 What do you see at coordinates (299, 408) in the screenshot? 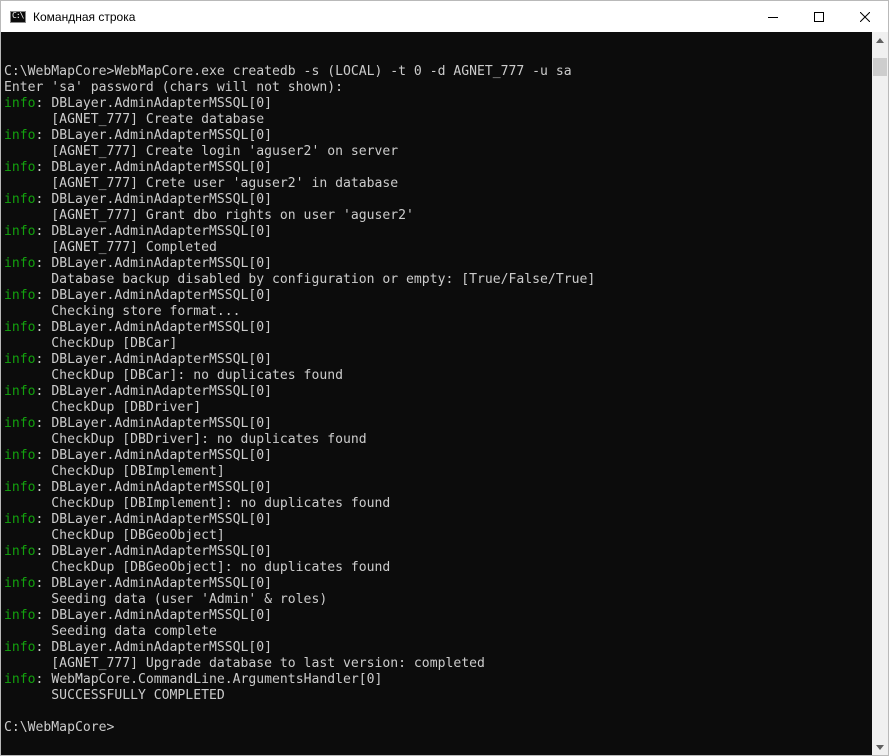
I see `console-line: CheckDup [DBDriver]` at bounding box center [299, 408].